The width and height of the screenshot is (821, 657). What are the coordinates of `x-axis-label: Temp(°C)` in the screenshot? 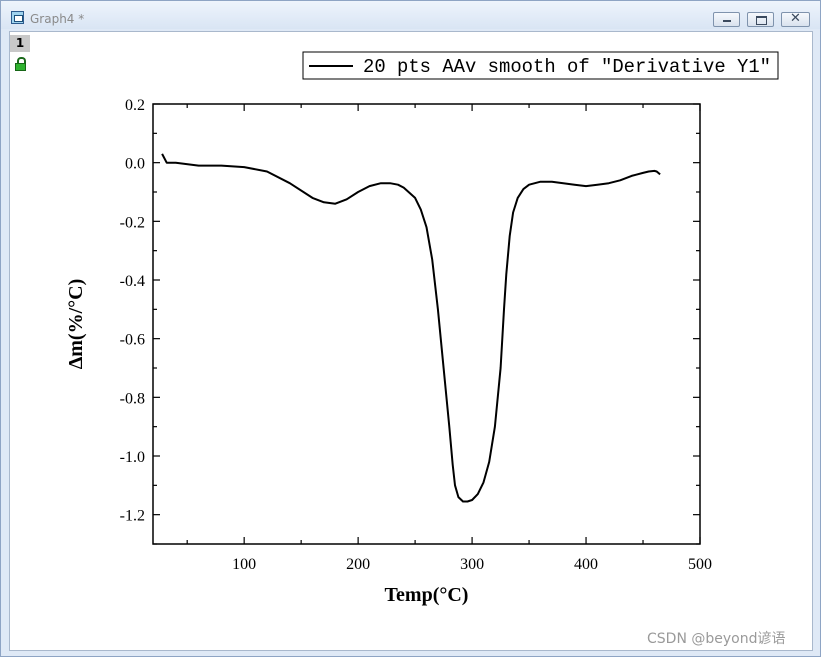 It's located at (427, 595).